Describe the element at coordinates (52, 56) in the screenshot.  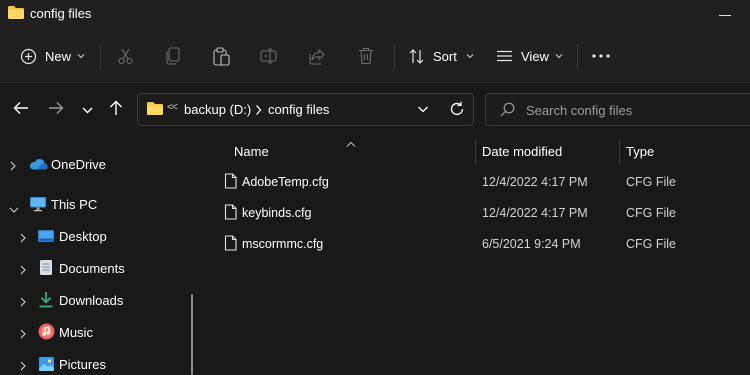
I see `new-button: New` at that location.